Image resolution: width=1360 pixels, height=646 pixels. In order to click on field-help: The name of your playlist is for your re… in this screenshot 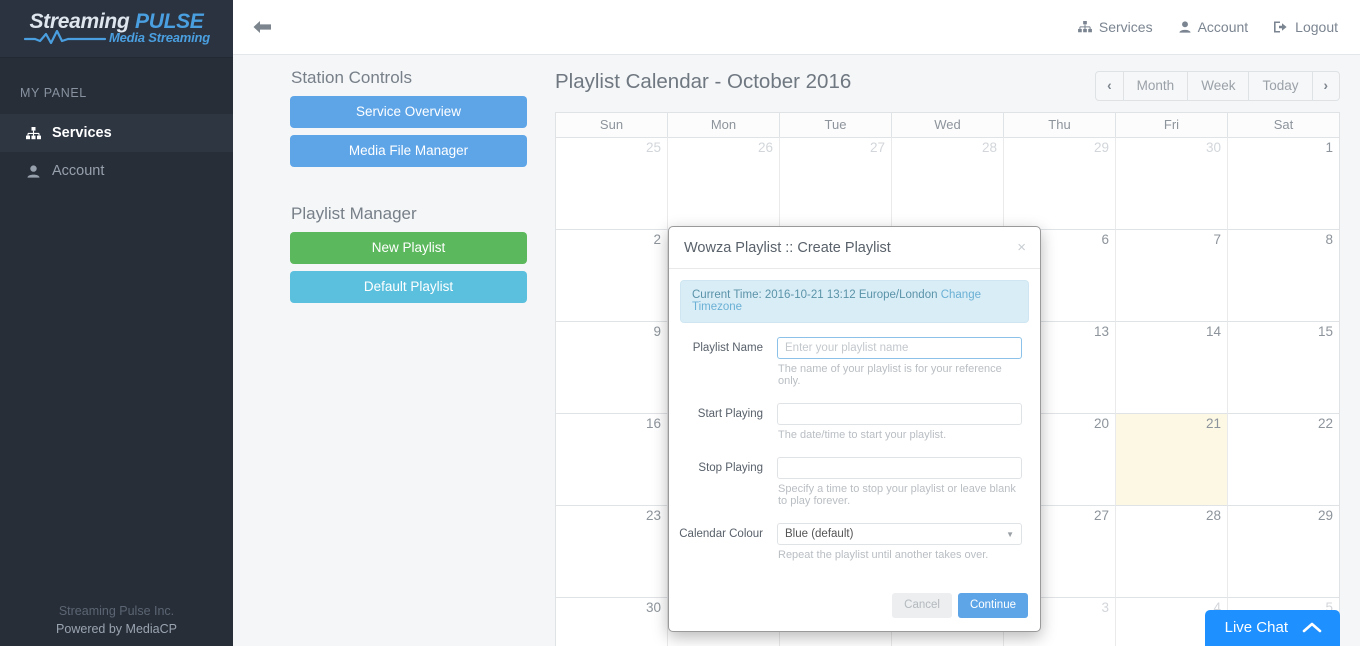, I will do `click(890, 375)`.